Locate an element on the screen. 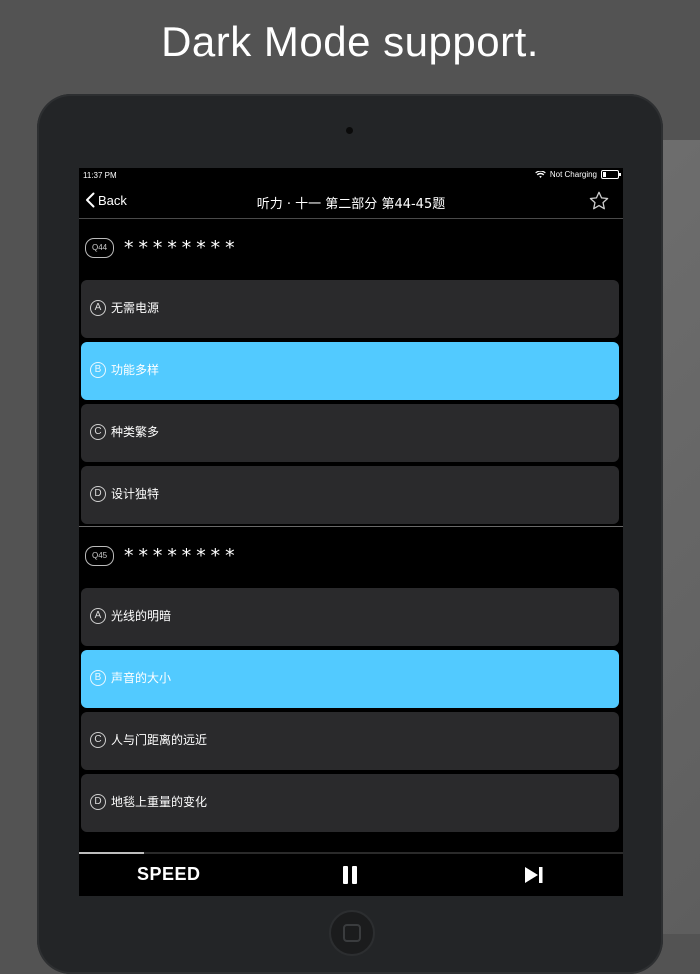 Image resolution: width=700 pixels, height=974 pixels. wifi-icon is located at coordinates (540, 174).